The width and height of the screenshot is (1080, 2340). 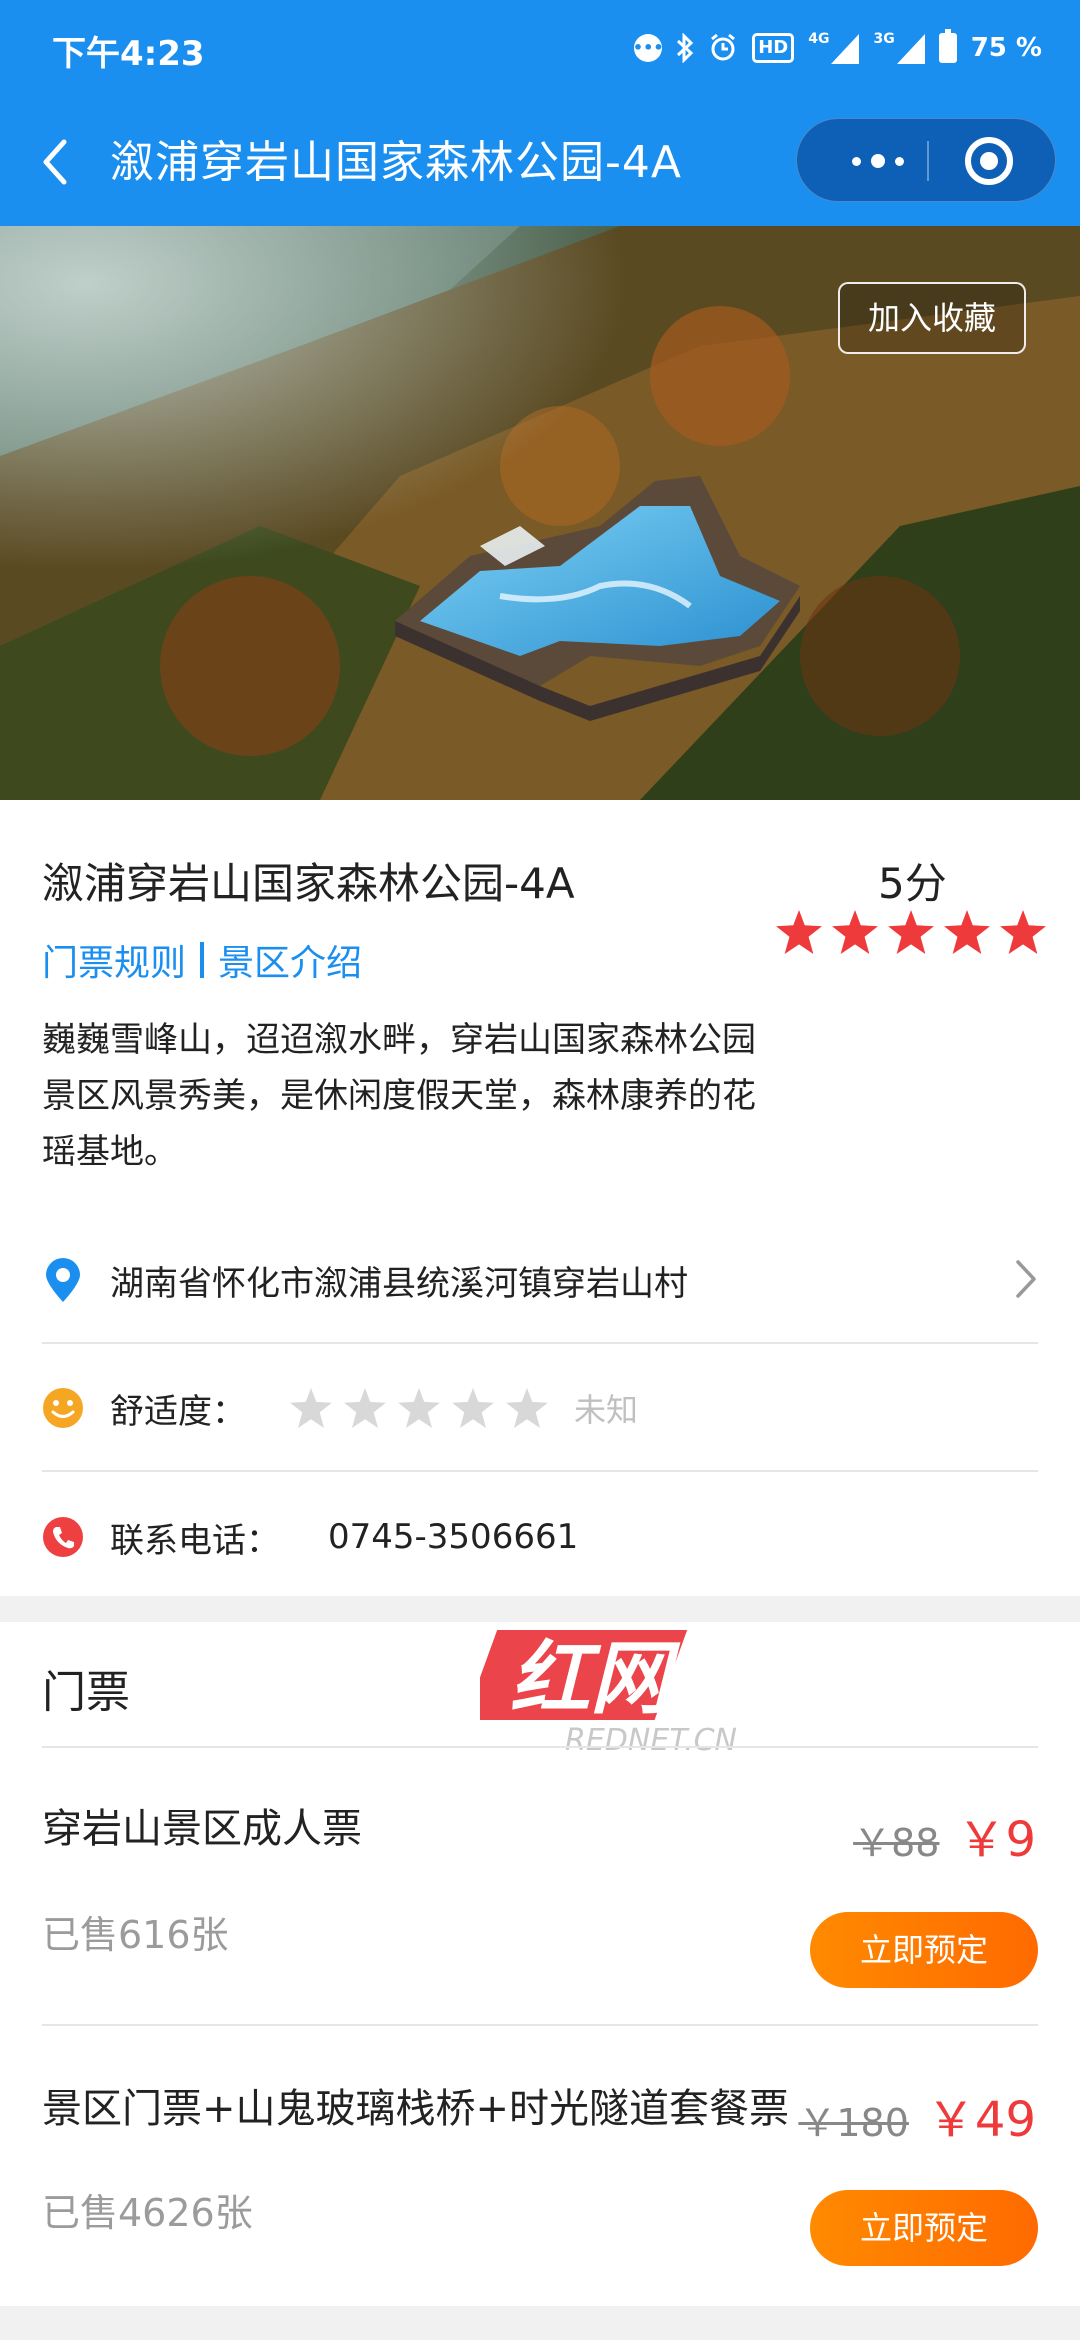 What do you see at coordinates (290, 960) in the screenshot?
I see `scenic-intro-link: 景区介绍` at bounding box center [290, 960].